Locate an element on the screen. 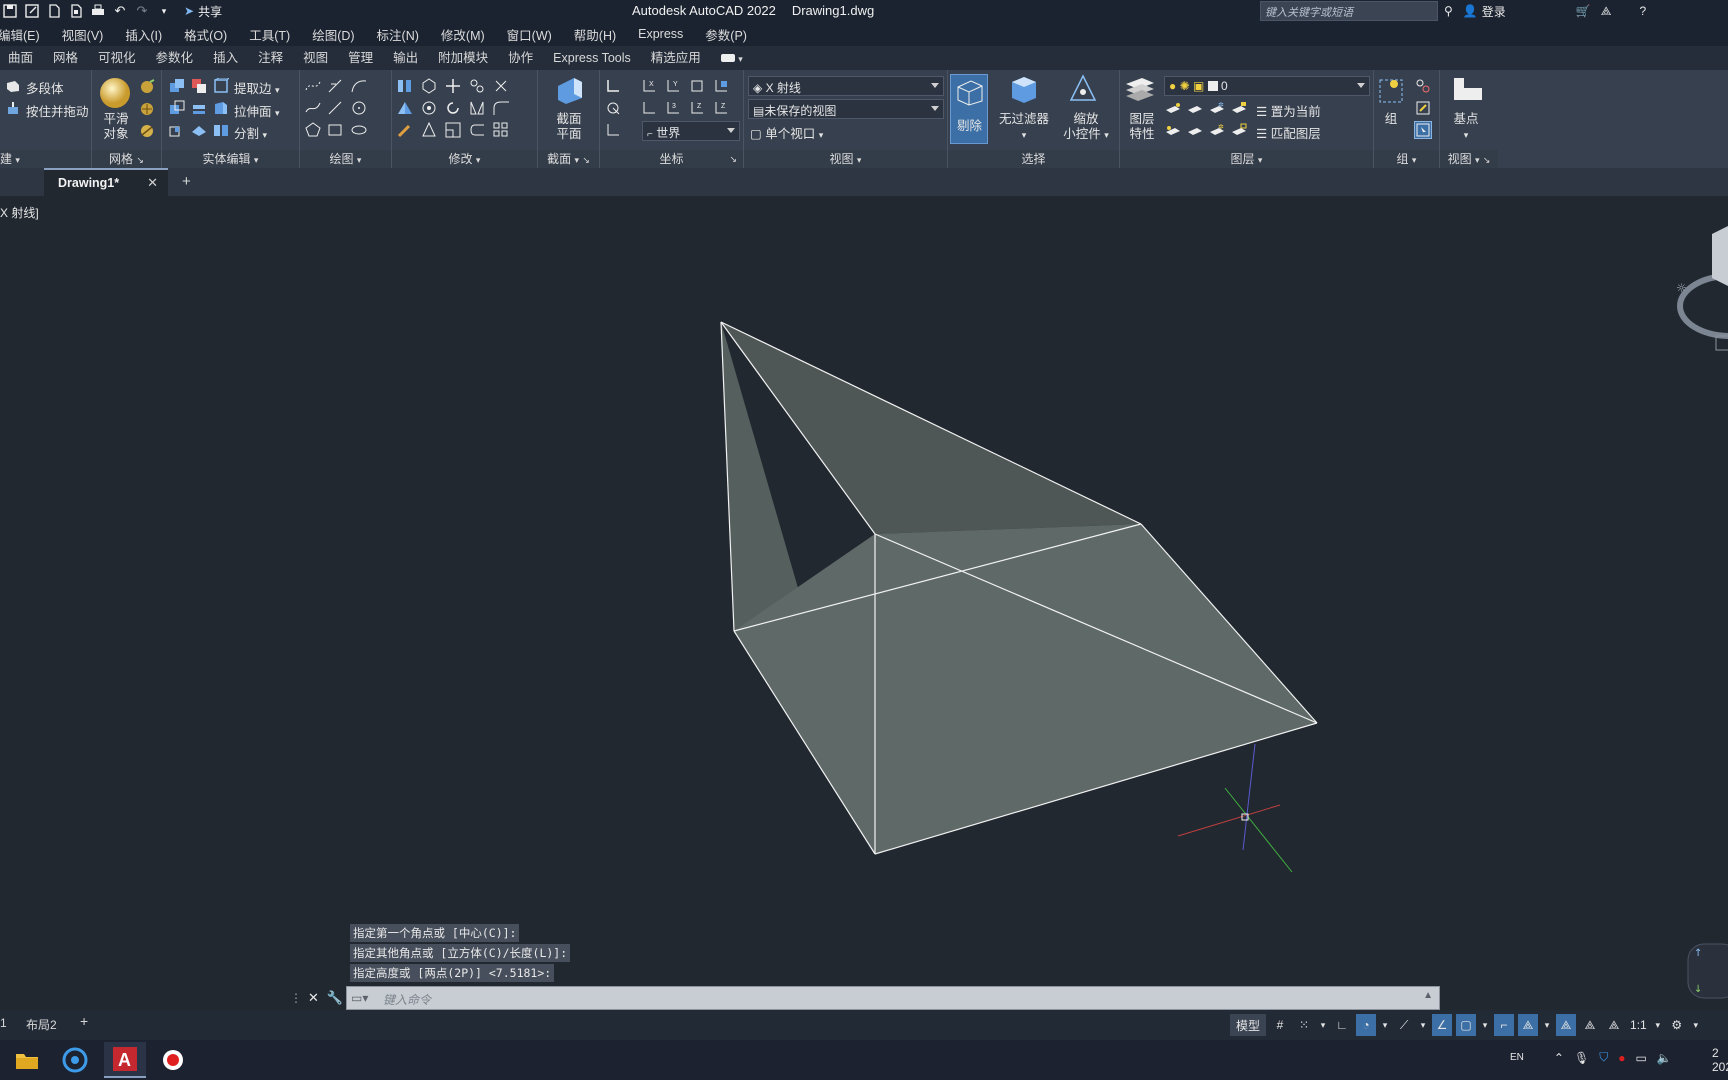 Image resolution: width=1728 pixels, height=1080 pixels. panel-label-section: 截面 ▾ ↘ is located at coordinates (568, 159).